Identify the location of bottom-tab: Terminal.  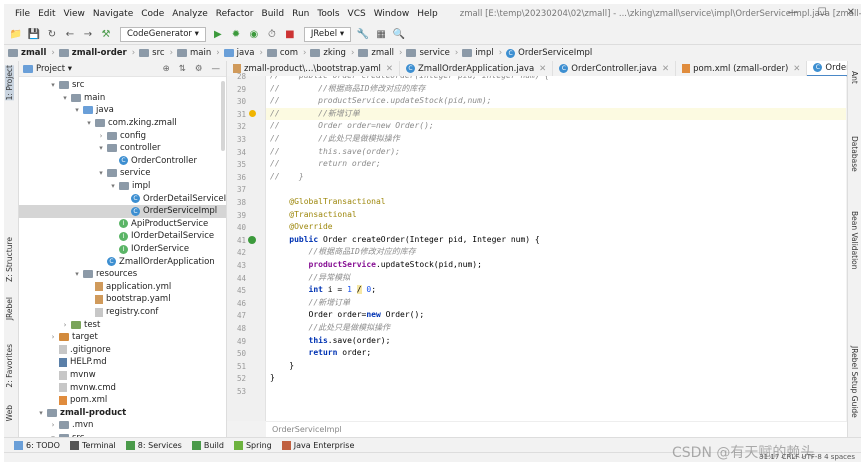
(92, 445).